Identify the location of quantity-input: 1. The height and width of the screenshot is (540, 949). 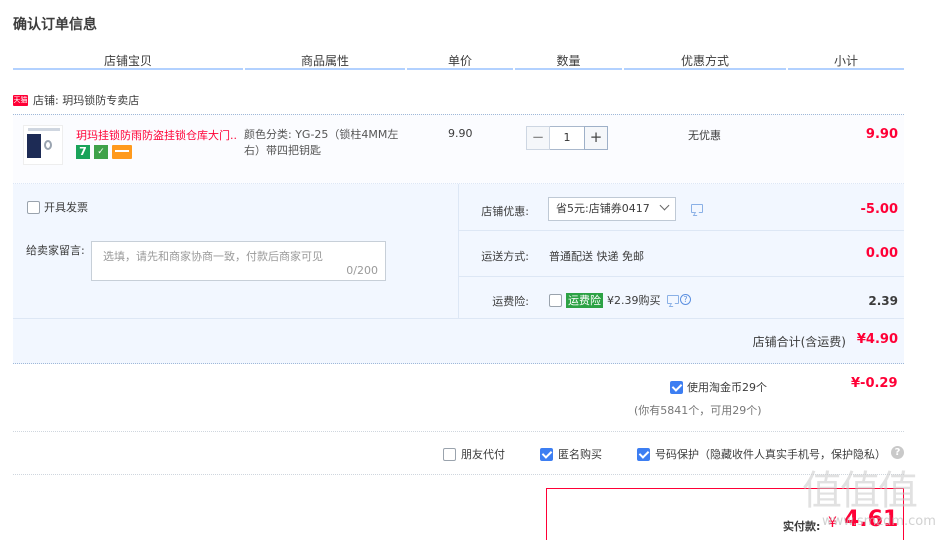
(567, 138).